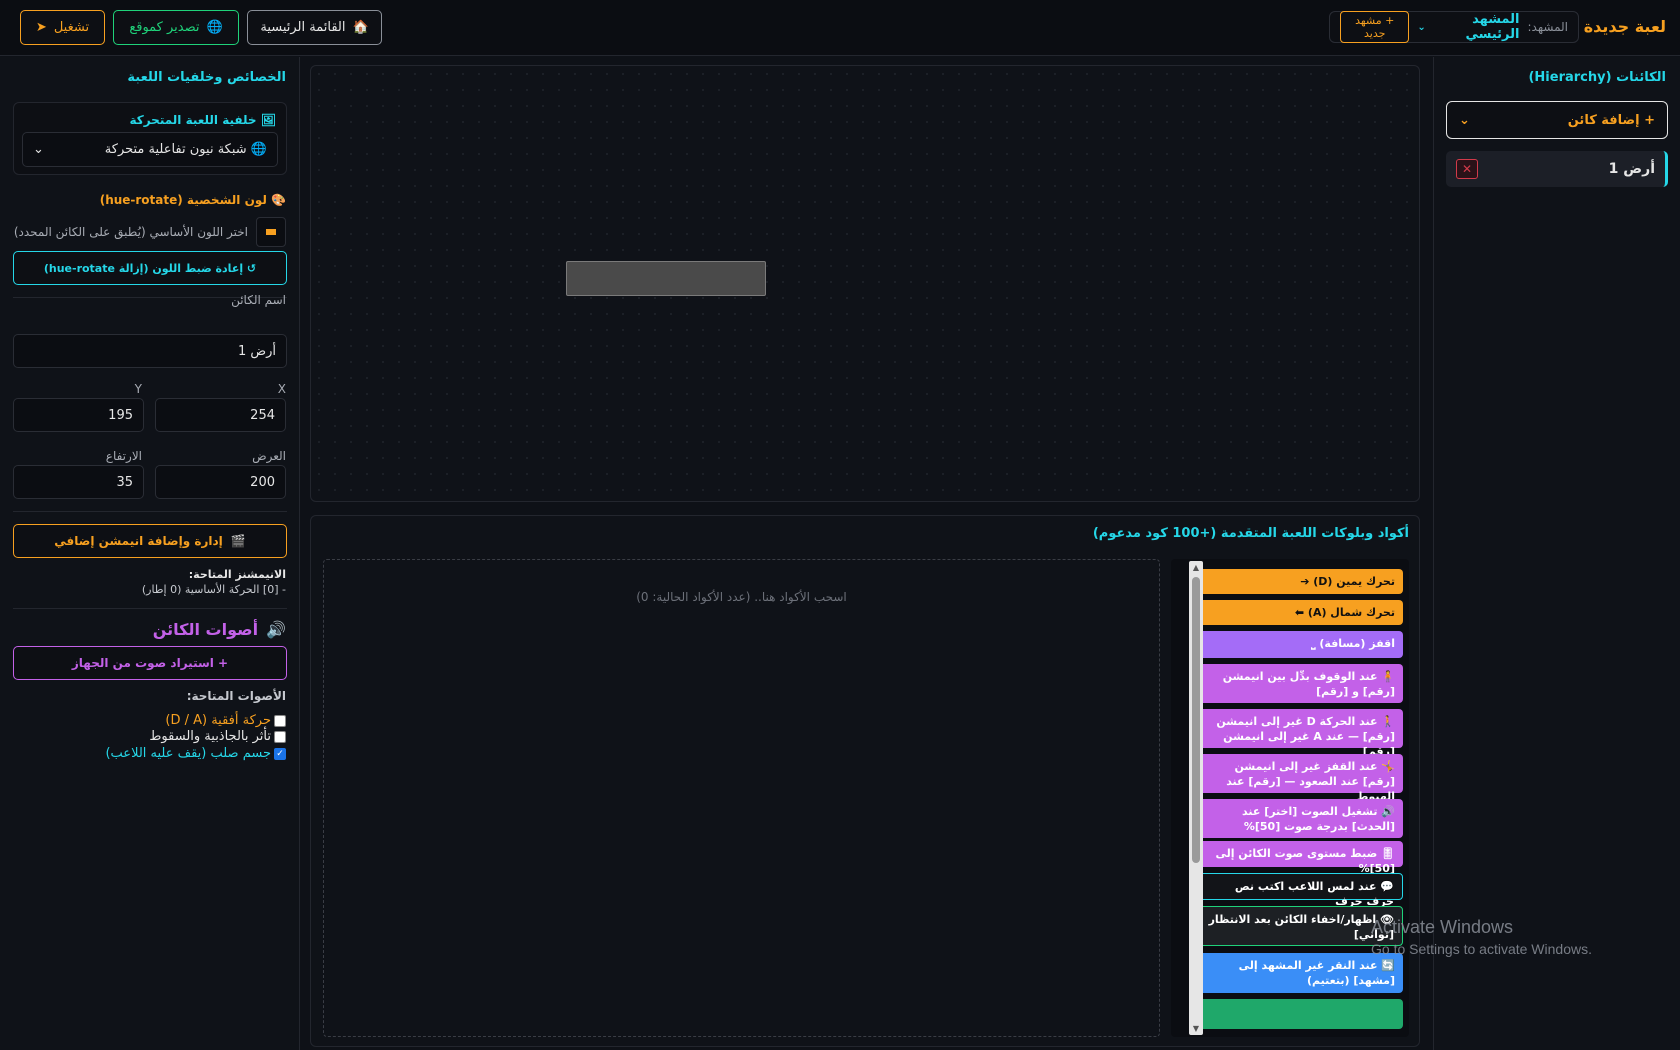 This screenshot has height=1050, width=1680. What do you see at coordinates (138, 541) in the screenshot?
I see `manage-animation-label: إدارة وإضافة انيمشن إضافي` at bounding box center [138, 541].